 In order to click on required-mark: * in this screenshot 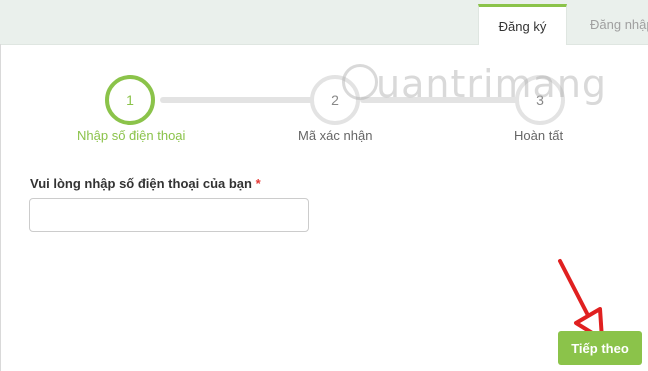, I will do `click(258, 183)`.